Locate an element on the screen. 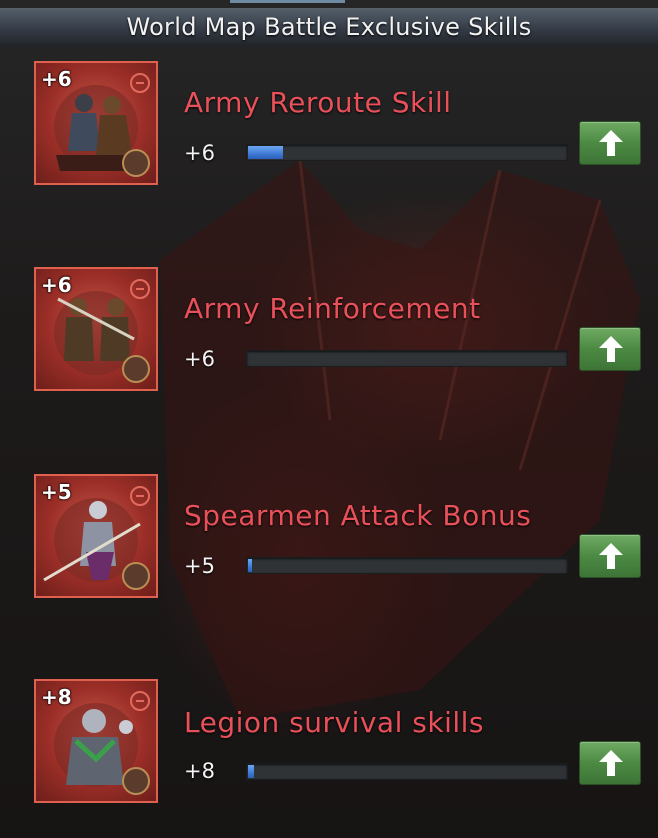 Image resolution: width=658 pixels, height=838 pixels. level-badge: +5 is located at coordinates (56, 492).